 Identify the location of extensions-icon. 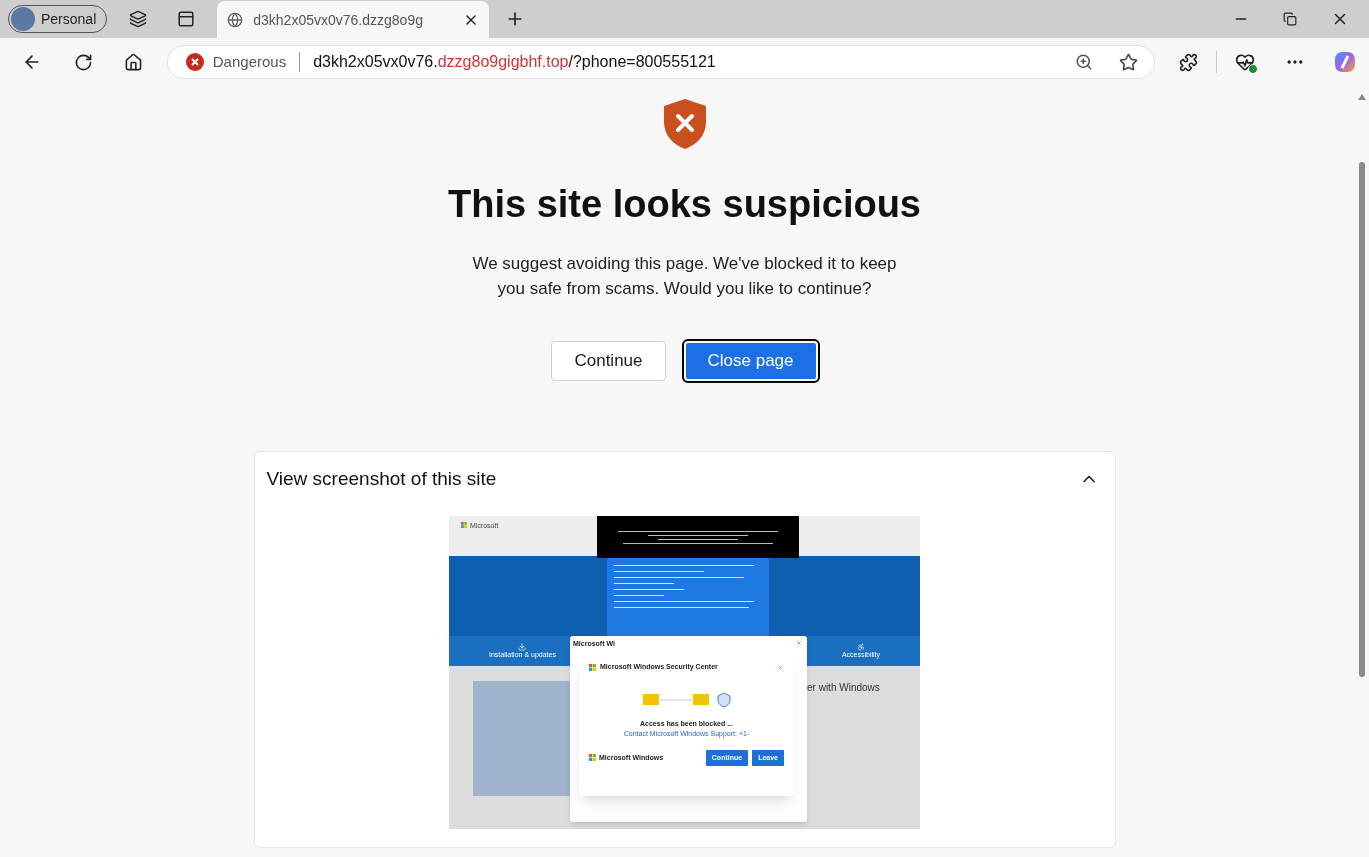
(1189, 62).